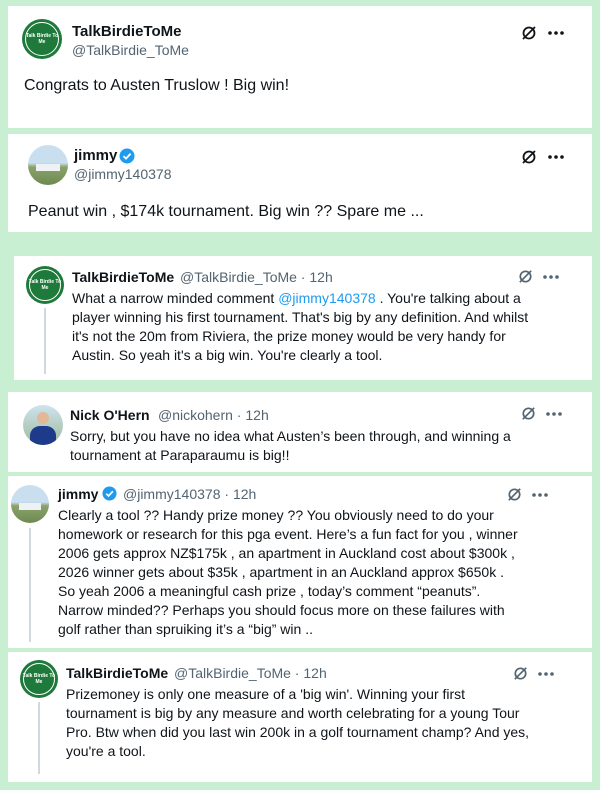  What do you see at coordinates (195, 415) in the screenshot?
I see `author-handle: @nickohern` at bounding box center [195, 415].